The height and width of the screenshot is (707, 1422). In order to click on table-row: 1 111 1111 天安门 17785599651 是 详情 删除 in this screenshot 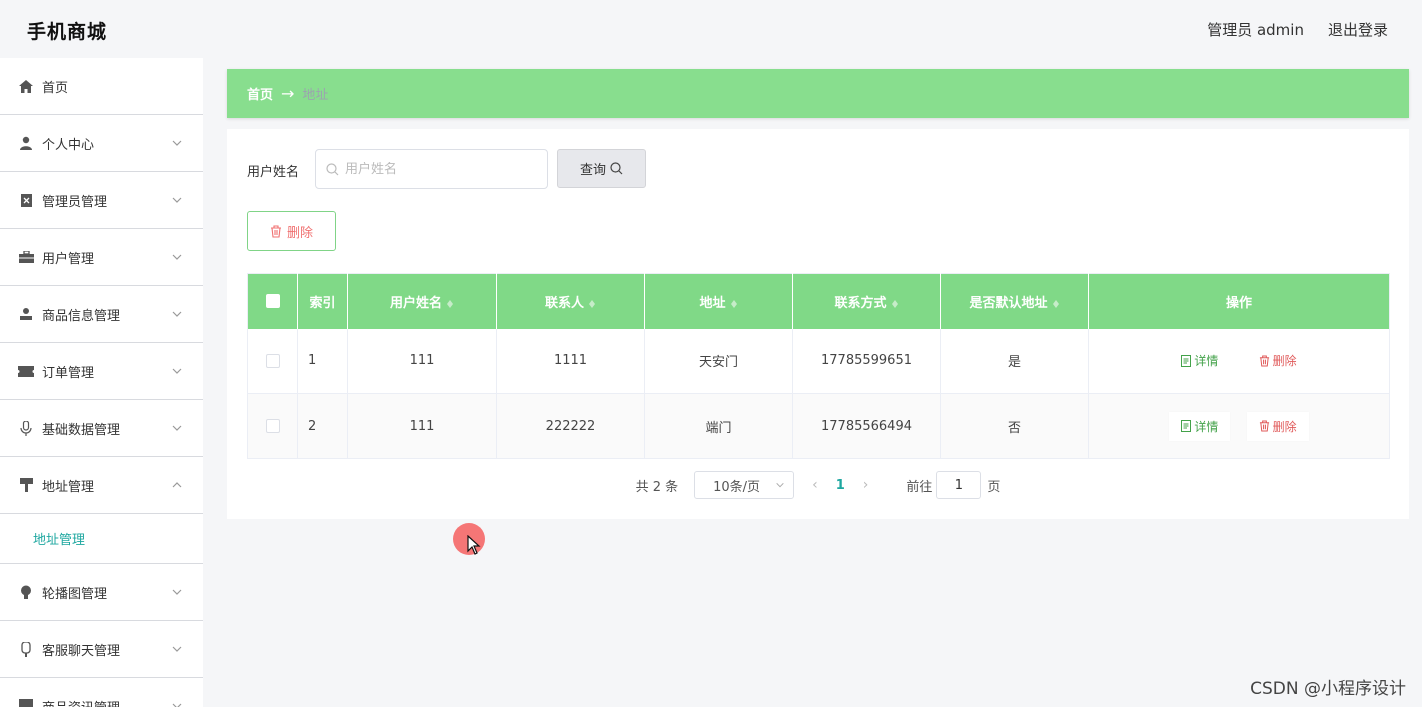, I will do `click(818, 361)`.